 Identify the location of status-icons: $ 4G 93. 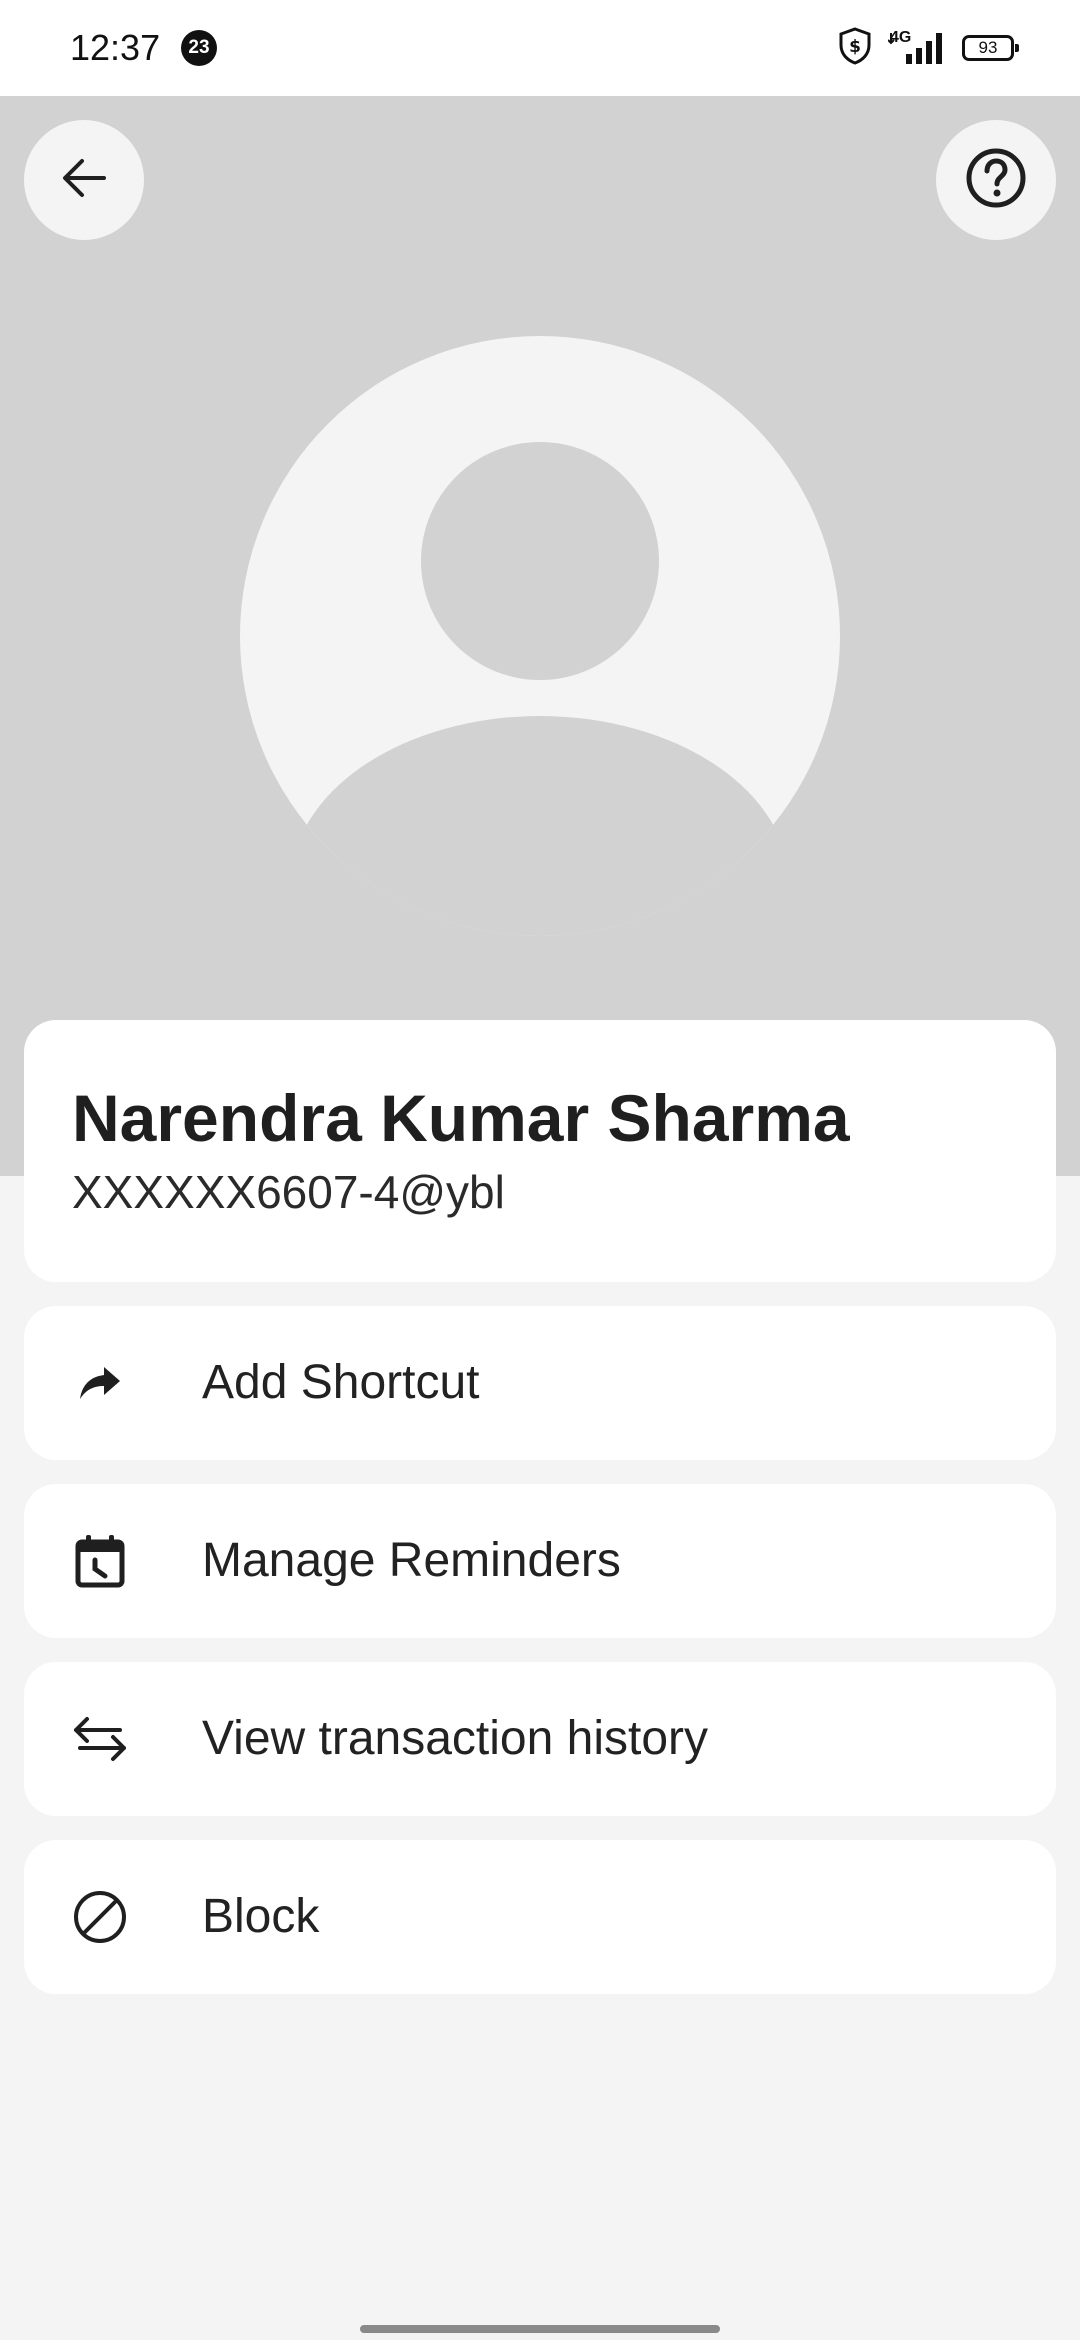
(928, 48).